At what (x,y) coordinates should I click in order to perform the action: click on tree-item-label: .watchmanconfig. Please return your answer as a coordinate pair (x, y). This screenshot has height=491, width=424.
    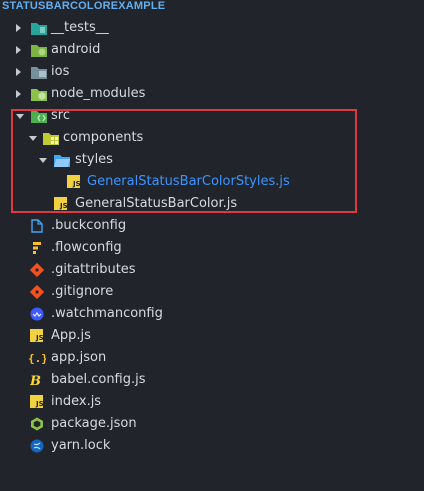
    Looking at the image, I should click on (107, 313).